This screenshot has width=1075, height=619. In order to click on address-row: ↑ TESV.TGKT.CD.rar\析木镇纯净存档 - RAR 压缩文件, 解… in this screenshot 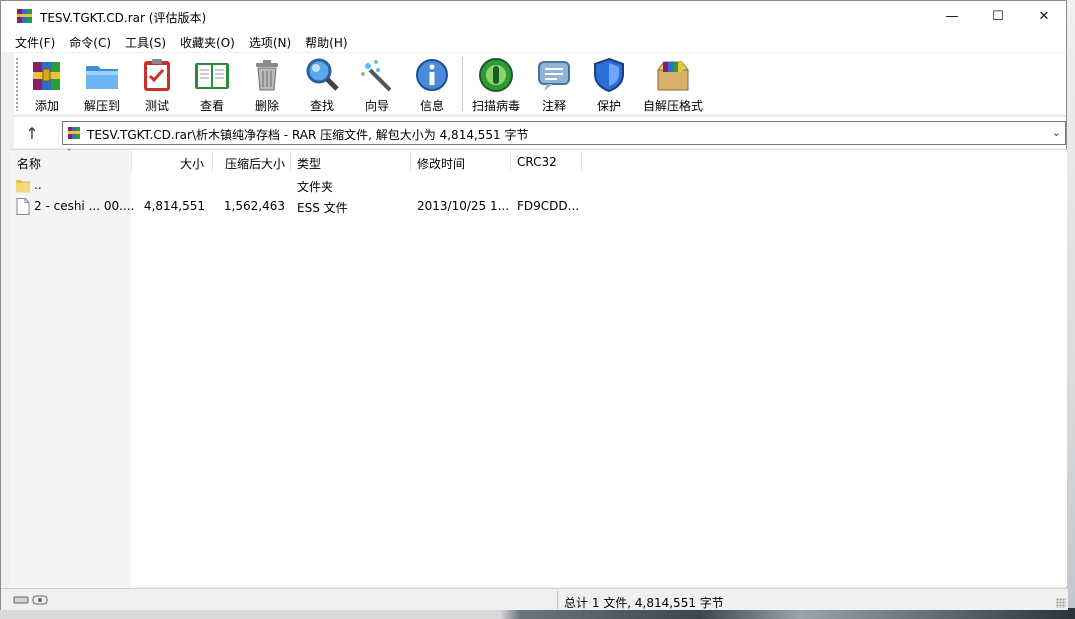, I will do `click(540, 132)`.